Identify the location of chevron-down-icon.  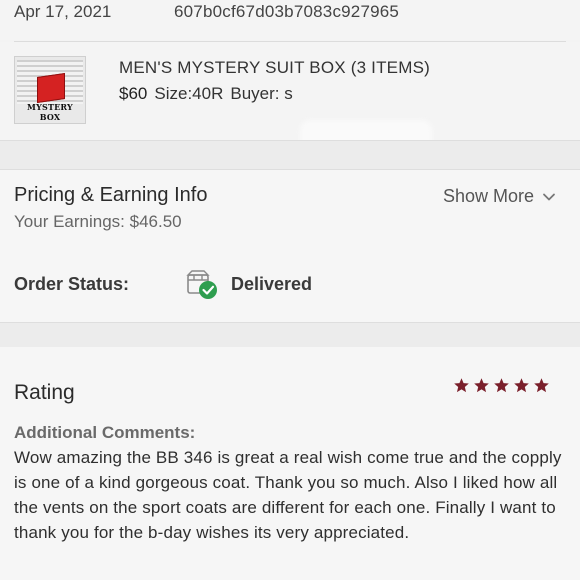
(549, 196).